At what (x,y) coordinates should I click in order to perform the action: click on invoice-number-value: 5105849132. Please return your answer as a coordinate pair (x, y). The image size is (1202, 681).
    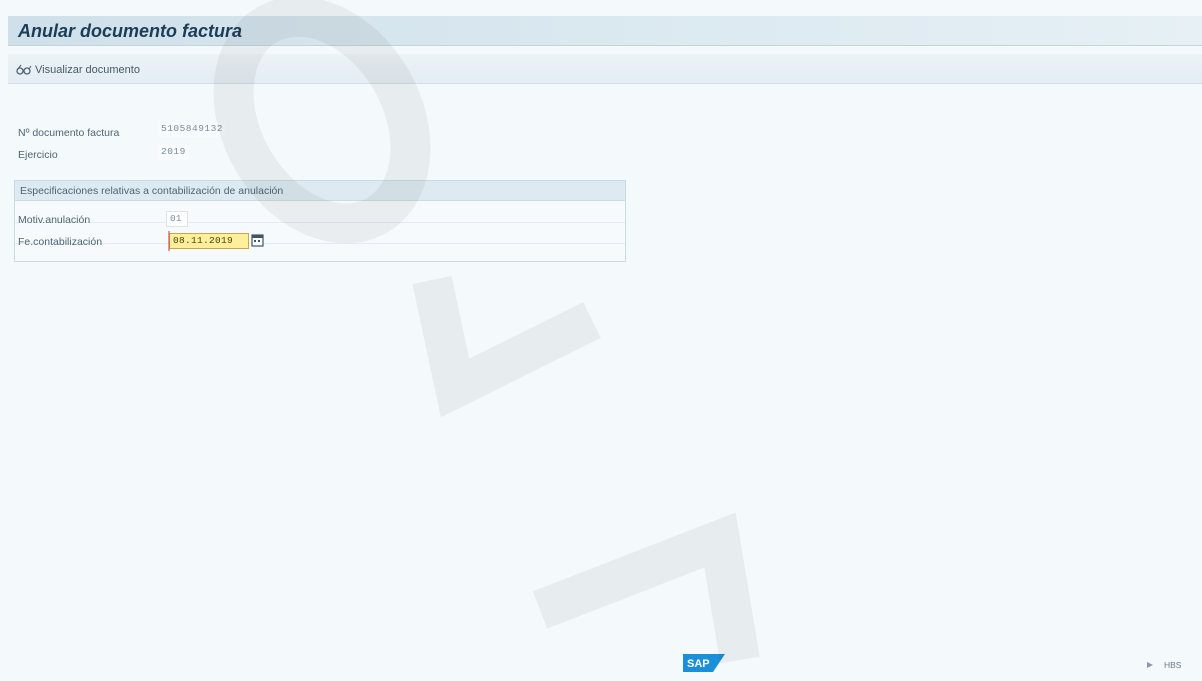
    Looking at the image, I should click on (192, 129).